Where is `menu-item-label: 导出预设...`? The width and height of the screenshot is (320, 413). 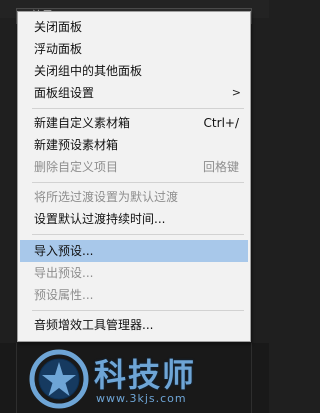
menu-item-label: 导出预设... is located at coordinates (64, 273).